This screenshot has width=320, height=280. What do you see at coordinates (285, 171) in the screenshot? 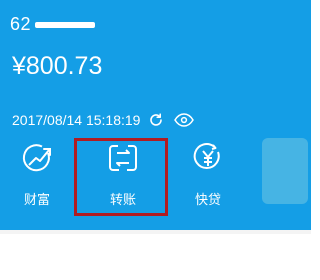
I see `side-panel` at bounding box center [285, 171].